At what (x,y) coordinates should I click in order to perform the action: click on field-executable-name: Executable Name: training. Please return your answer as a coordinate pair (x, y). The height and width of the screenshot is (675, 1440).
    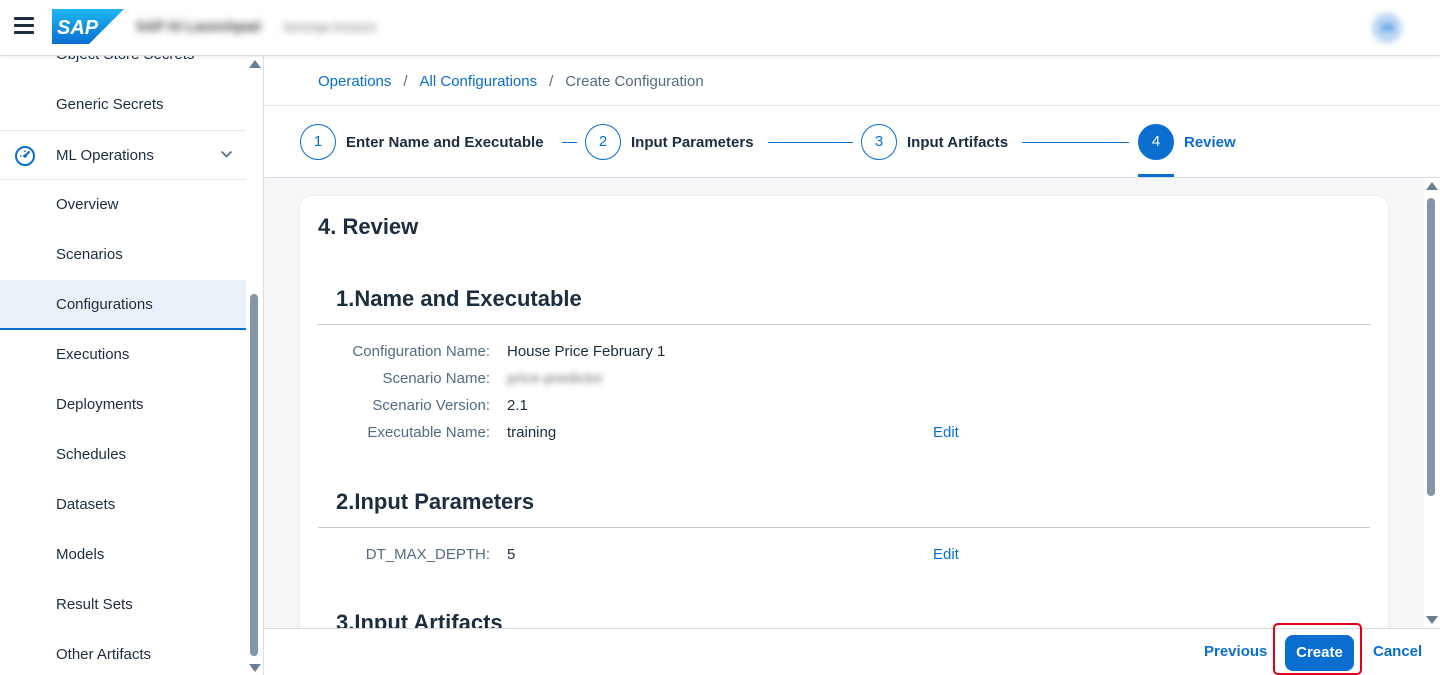
    Looking at the image, I should click on (428, 435).